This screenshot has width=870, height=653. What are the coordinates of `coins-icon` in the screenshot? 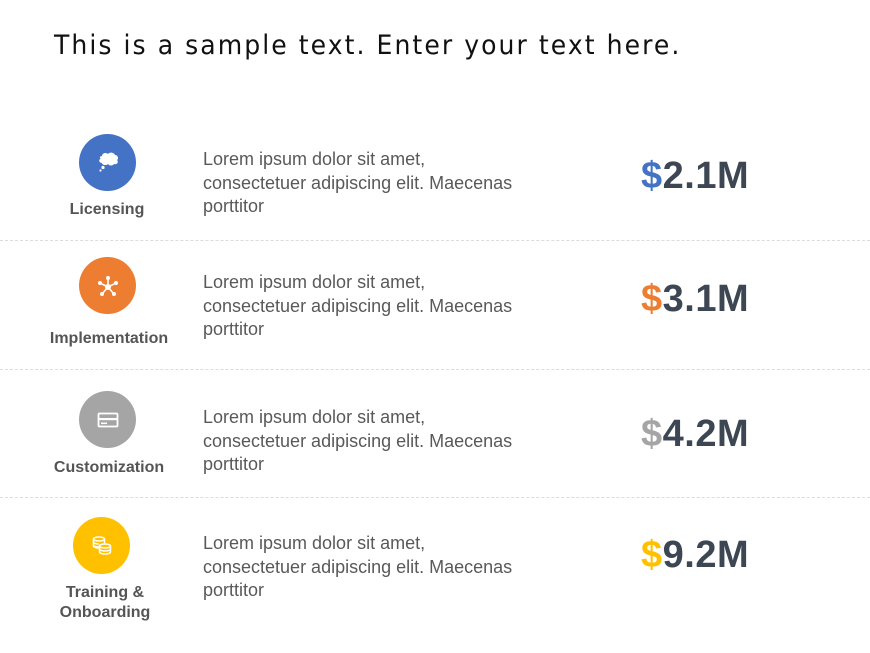 It's located at (101, 545).